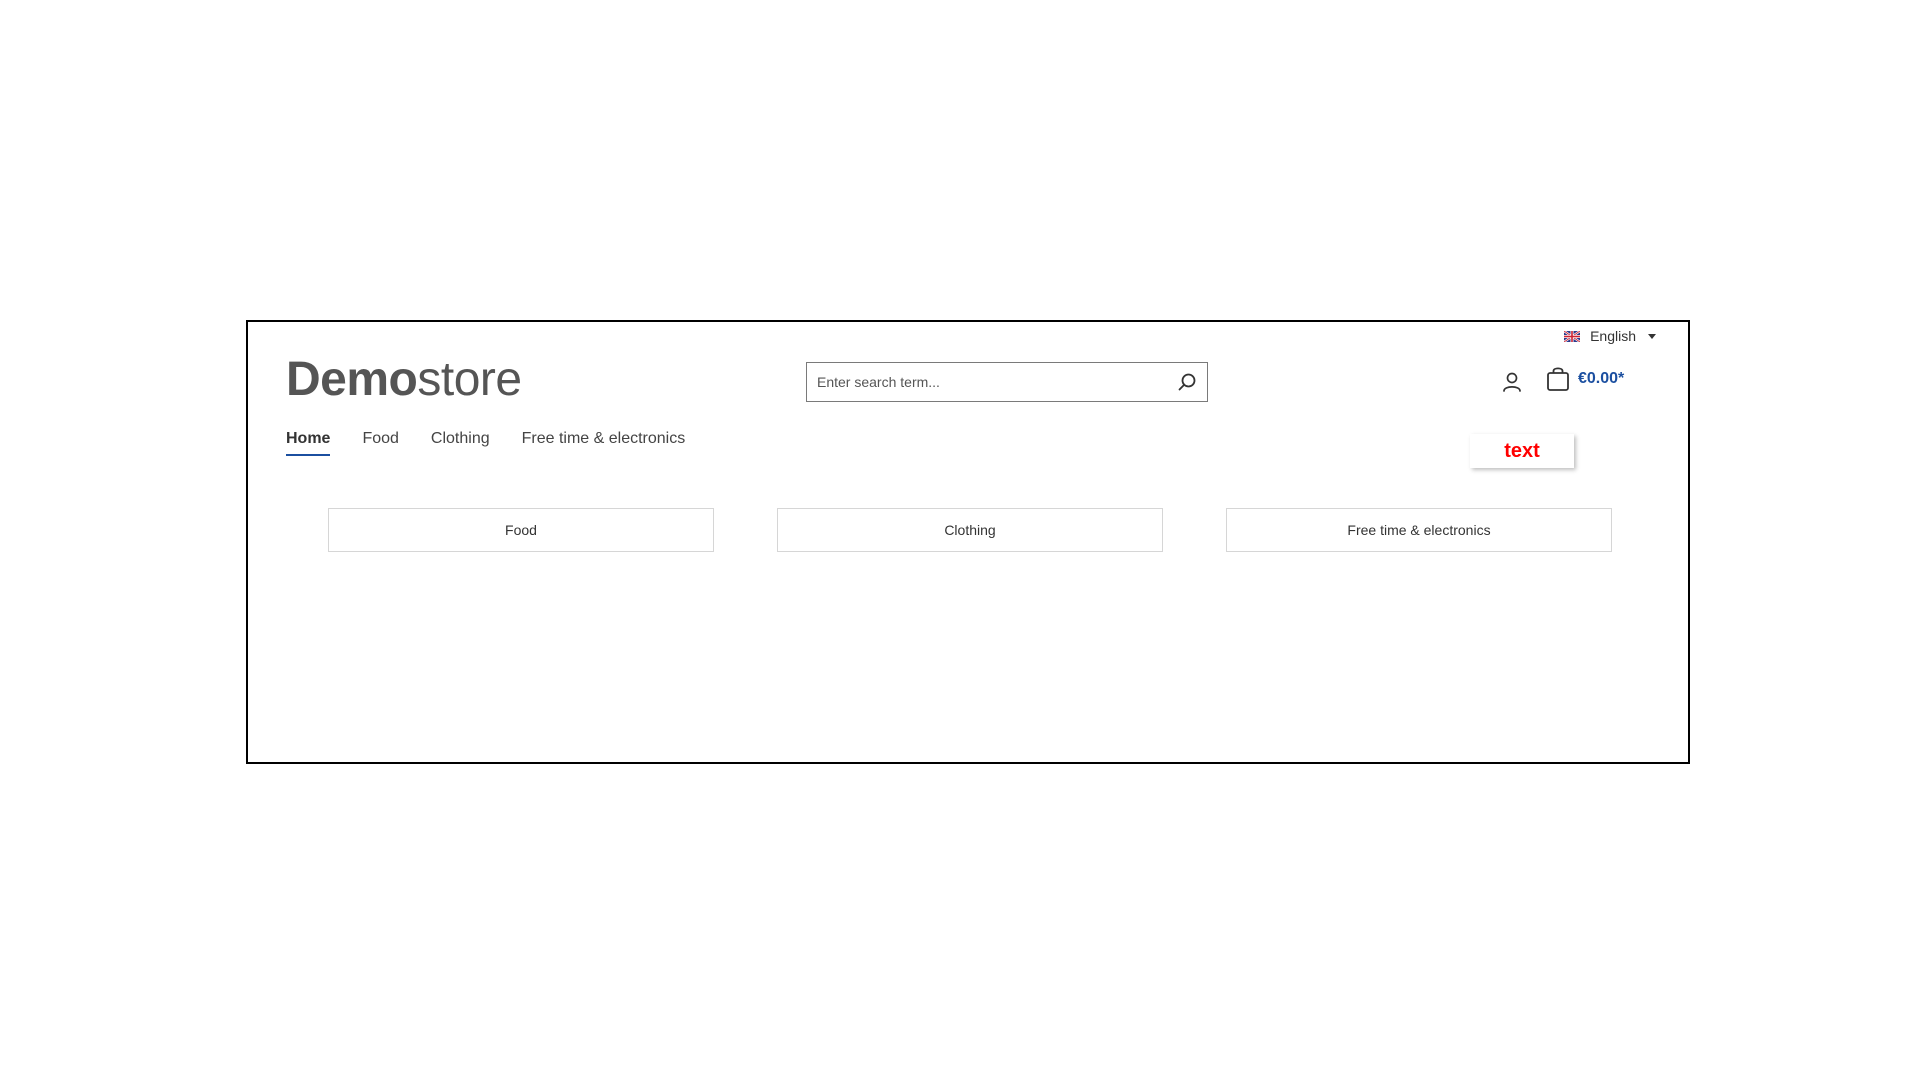 This screenshot has height=1080, width=1920. Describe the element at coordinates (380, 443) in the screenshot. I see `nav-item-food: Food` at that location.